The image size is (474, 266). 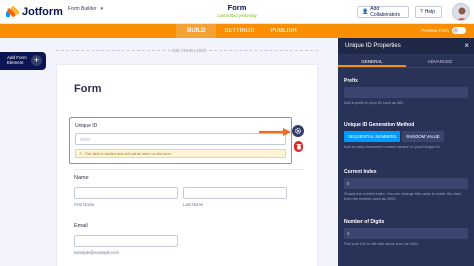 What do you see at coordinates (373, 46) in the screenshot?
I see `panel-title: Unique ID Properties` at bounding box center [373, 46].